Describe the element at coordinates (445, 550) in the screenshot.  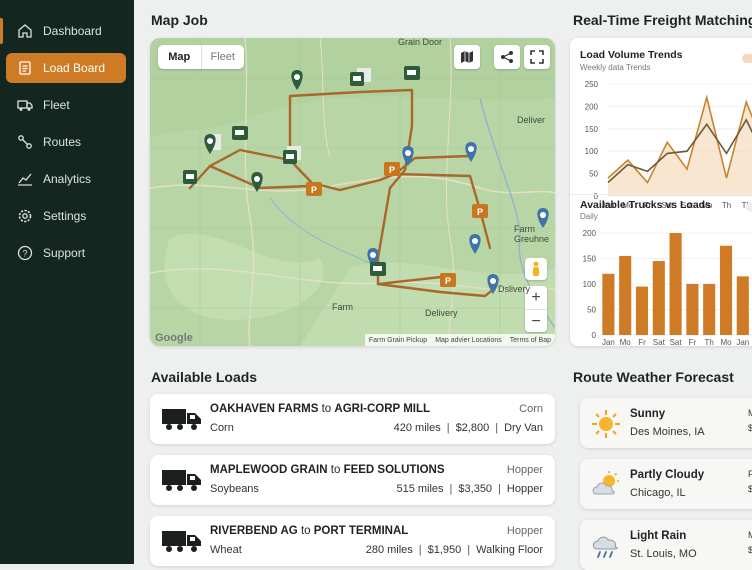
I see `load-price: $1,950` at that location.